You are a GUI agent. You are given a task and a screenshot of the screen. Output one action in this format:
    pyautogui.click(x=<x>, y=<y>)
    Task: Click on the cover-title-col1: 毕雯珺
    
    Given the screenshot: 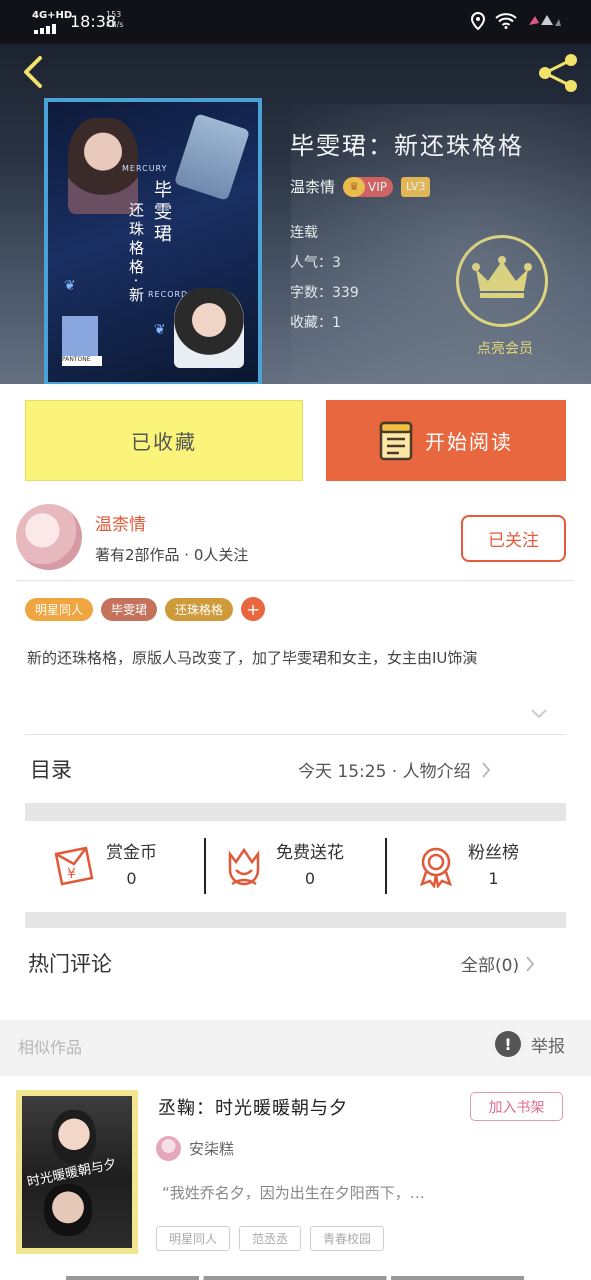 What is the action you would take?
    pyautogui.click(x=161, y=213)
    